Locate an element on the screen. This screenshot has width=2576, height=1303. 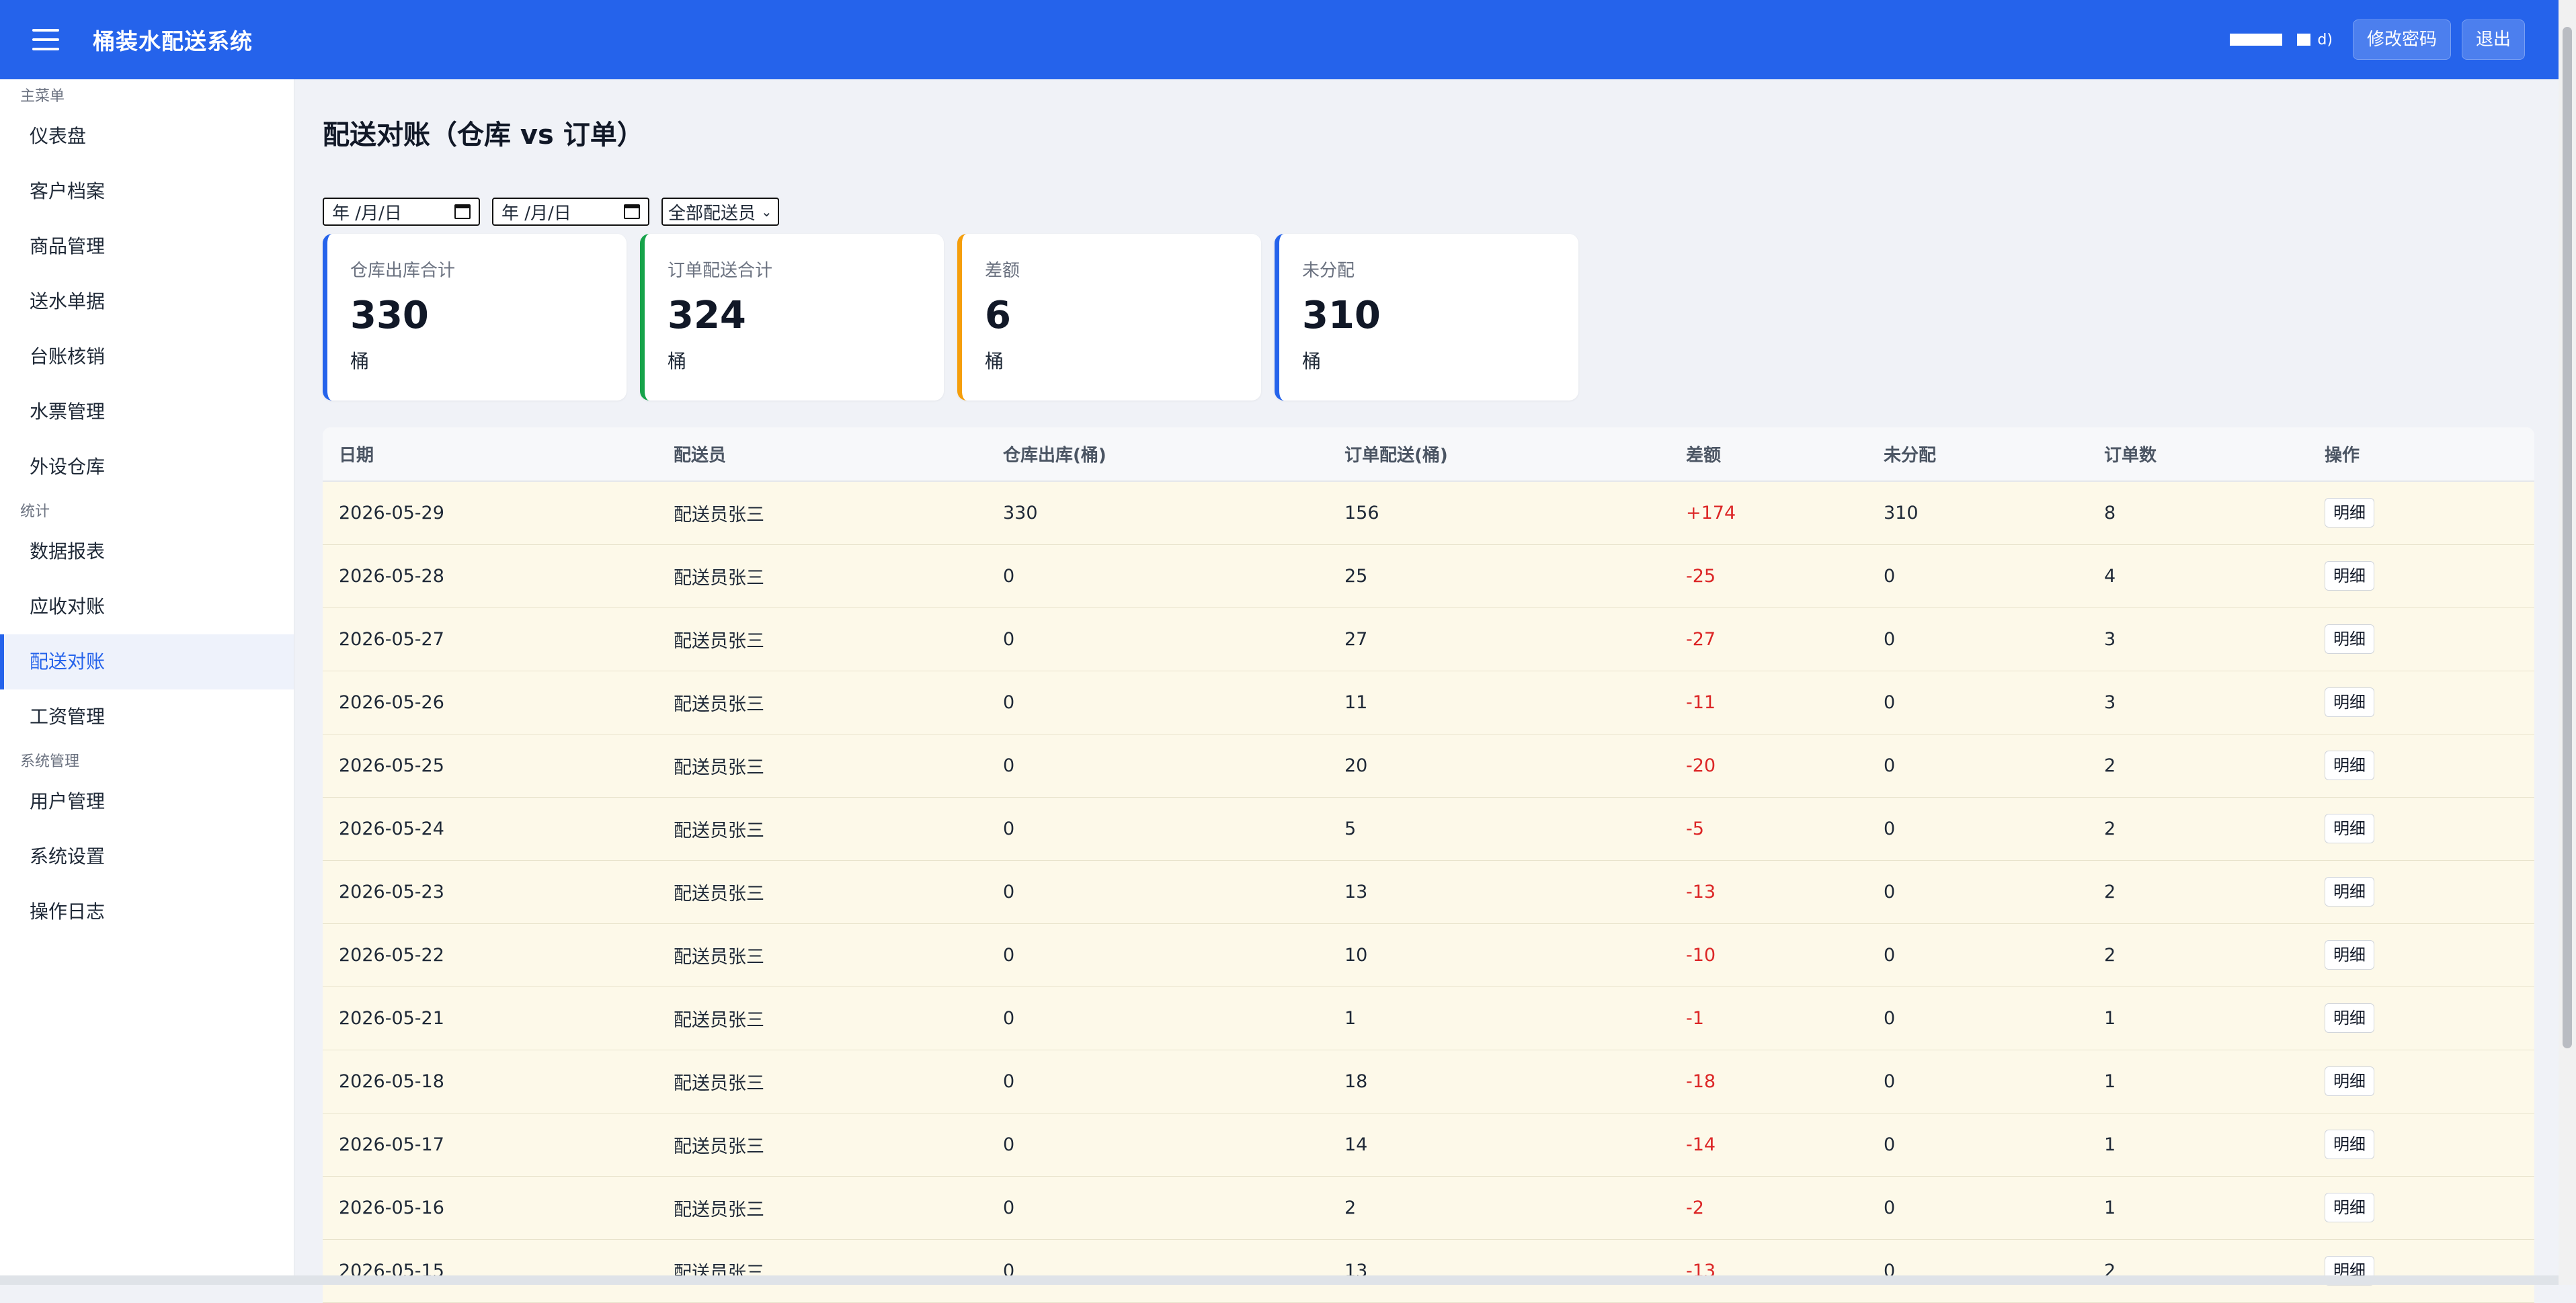
table-cell: -25 is located at coordinates (1768, 576).